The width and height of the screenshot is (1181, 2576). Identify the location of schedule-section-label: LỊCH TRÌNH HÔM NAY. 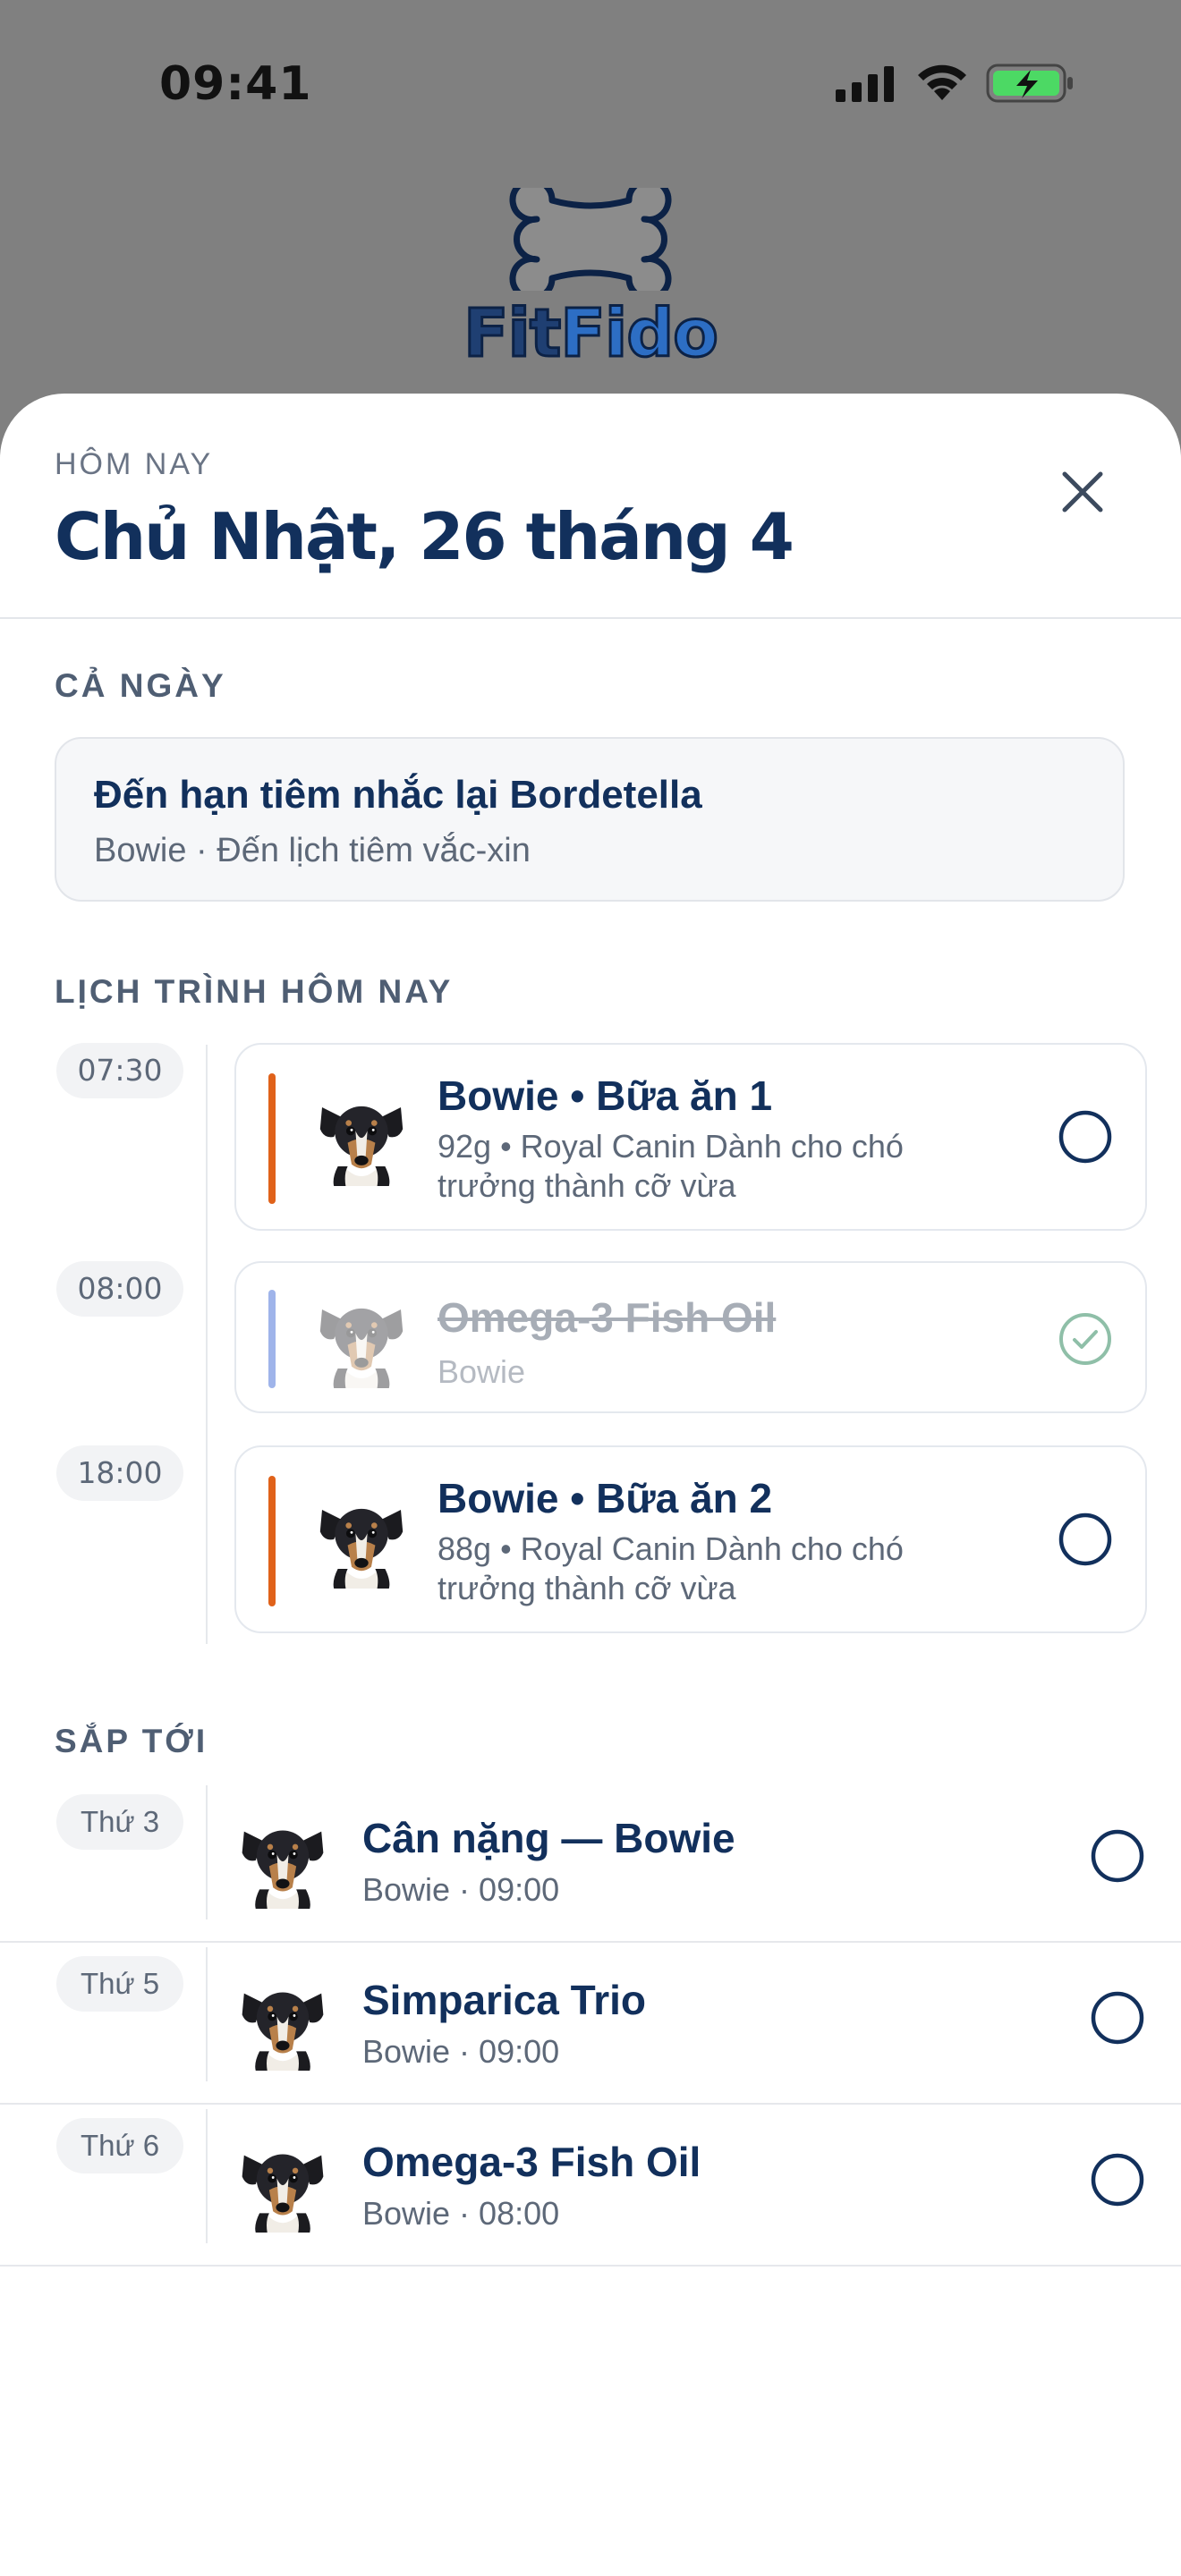
(254, 991).